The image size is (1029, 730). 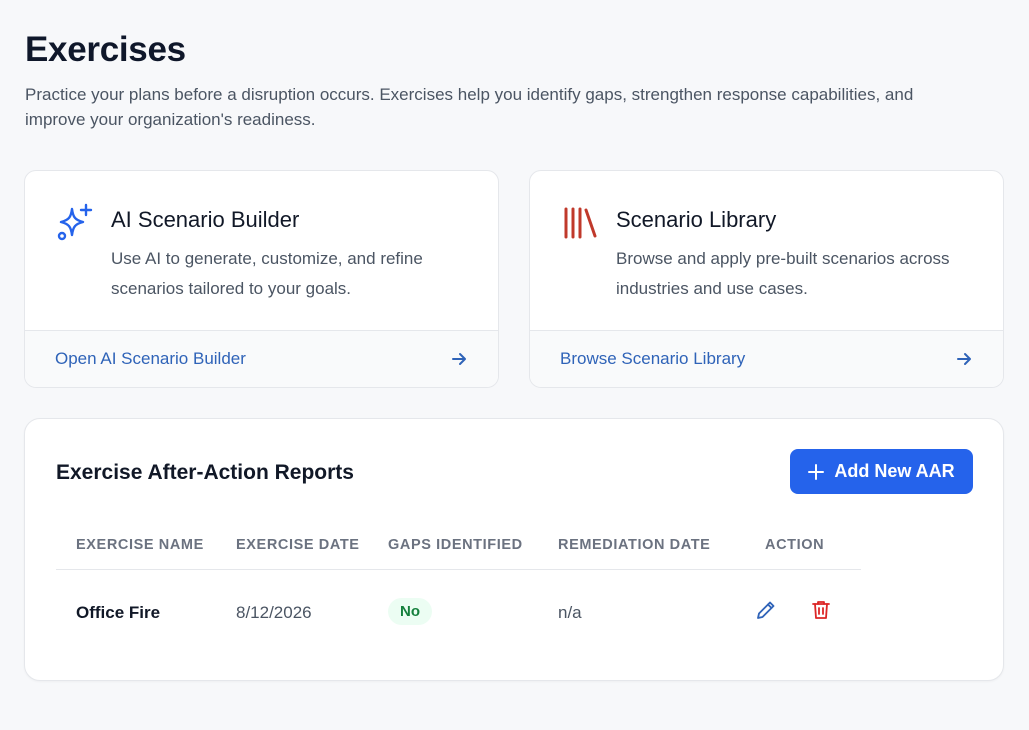 What do you see at coordinates (653, 358) in the screenshot?
I see `card-link-label: Browse Scenario Library` at bounding box center [653, 358].